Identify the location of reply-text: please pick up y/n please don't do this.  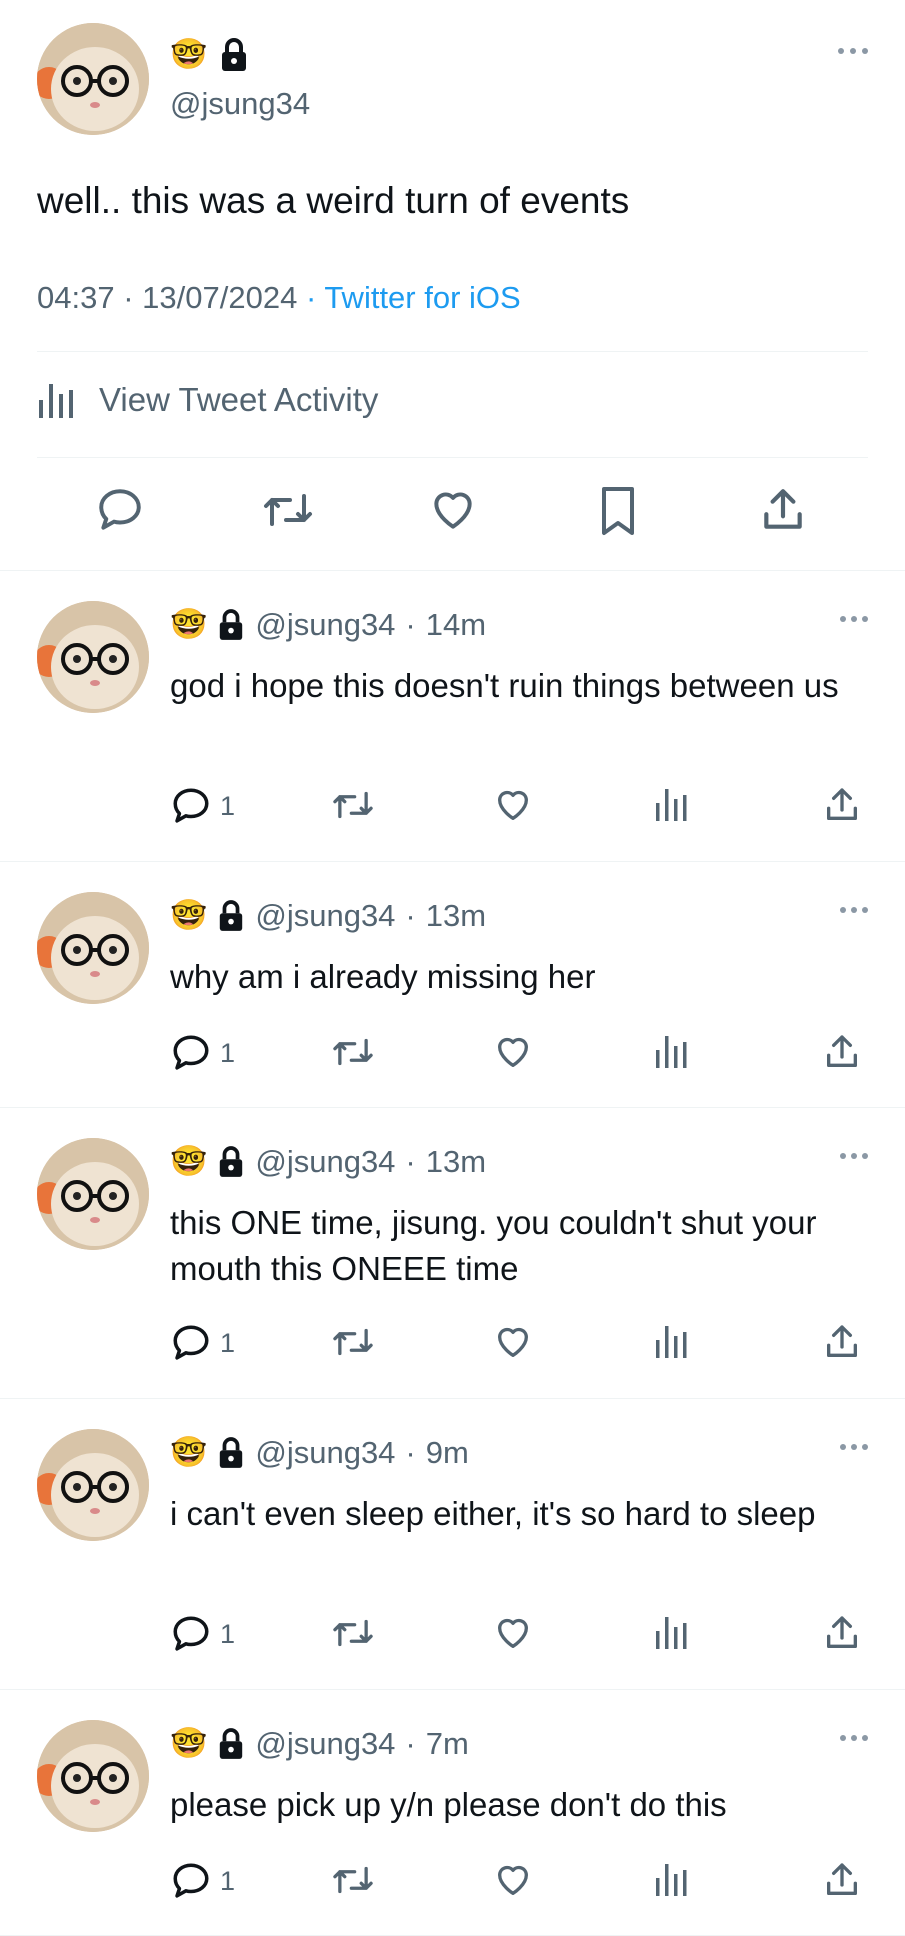
(448, 1804).